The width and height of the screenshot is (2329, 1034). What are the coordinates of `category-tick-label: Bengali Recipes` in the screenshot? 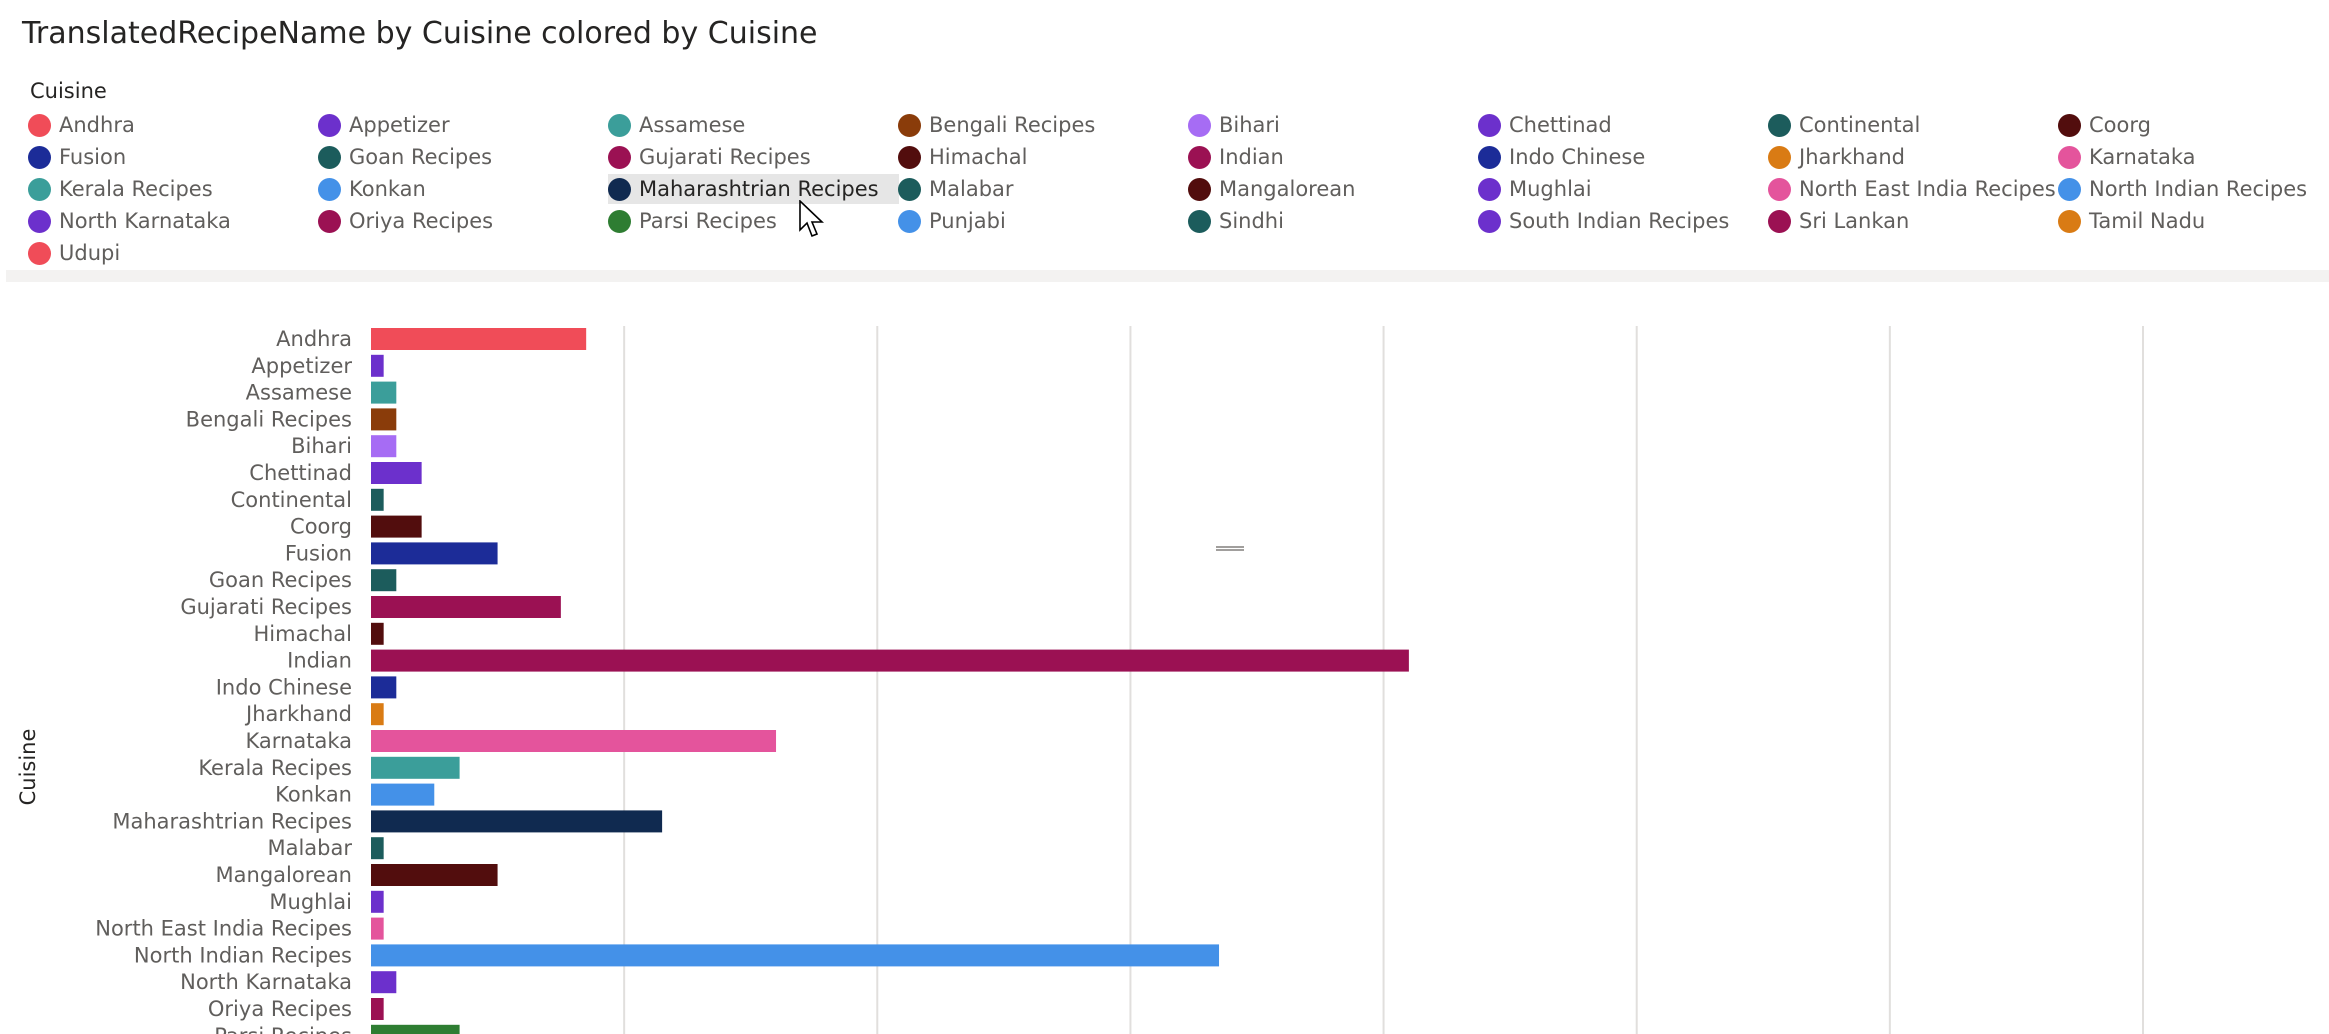 It's located at (269, 419).